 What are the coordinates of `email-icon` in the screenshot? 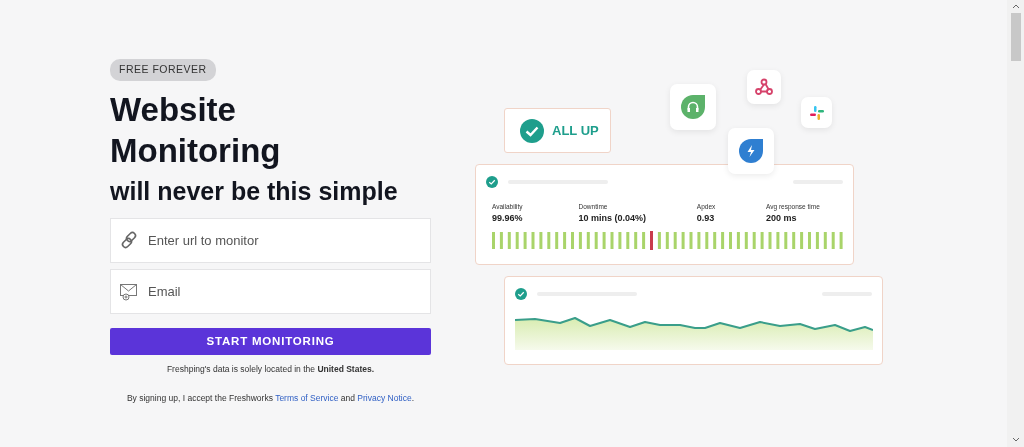 It's located at (129, 291).